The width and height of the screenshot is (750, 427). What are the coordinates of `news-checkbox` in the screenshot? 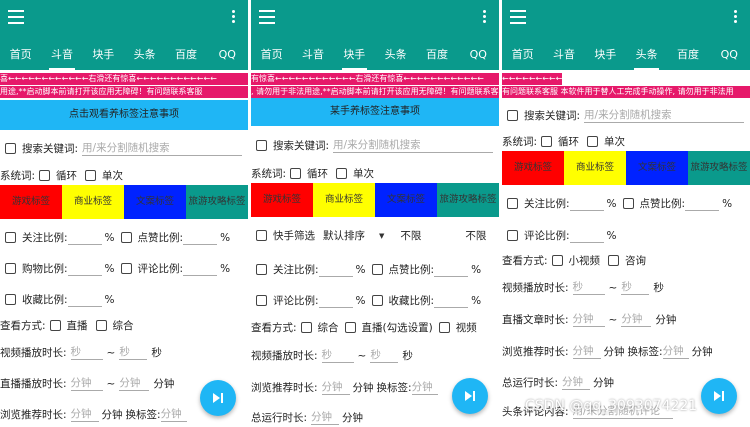 It's located at (614, 260).